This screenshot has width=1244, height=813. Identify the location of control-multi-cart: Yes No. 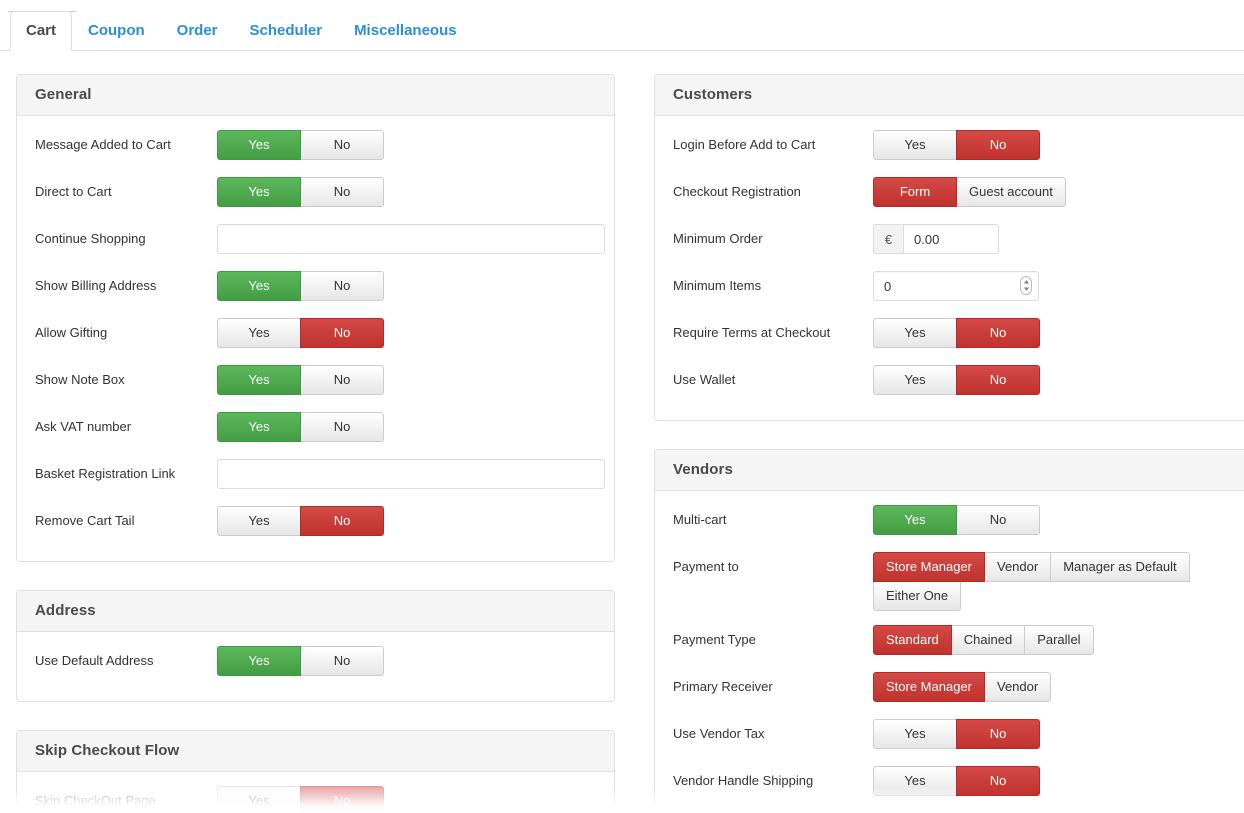
(1057, 520).